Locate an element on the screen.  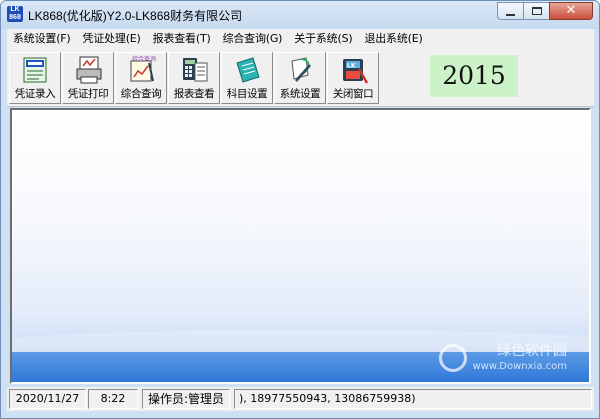
system-settings-button: 系统设置 is located at coordinates (300, 78).